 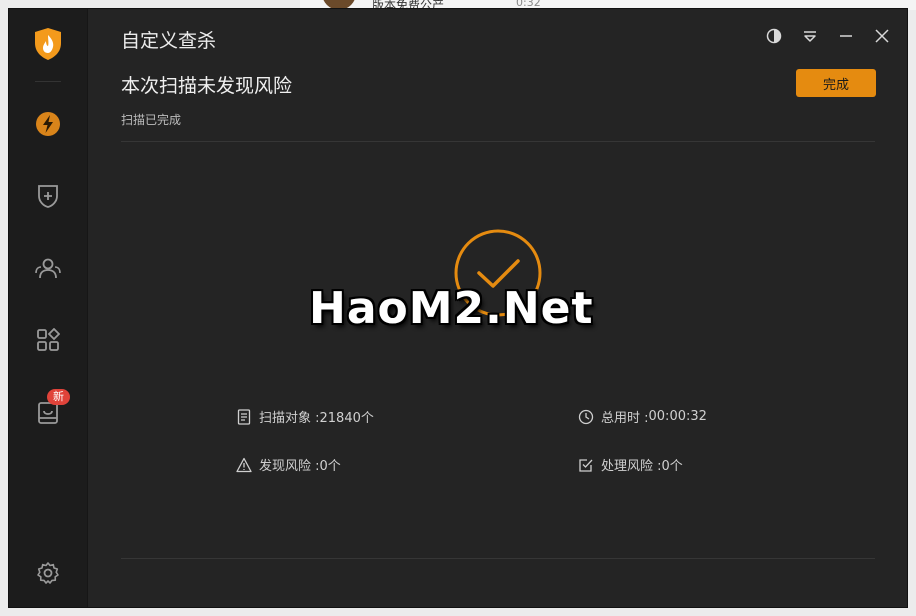 I want to click on lightning-icon, so click(x=48, y=124).